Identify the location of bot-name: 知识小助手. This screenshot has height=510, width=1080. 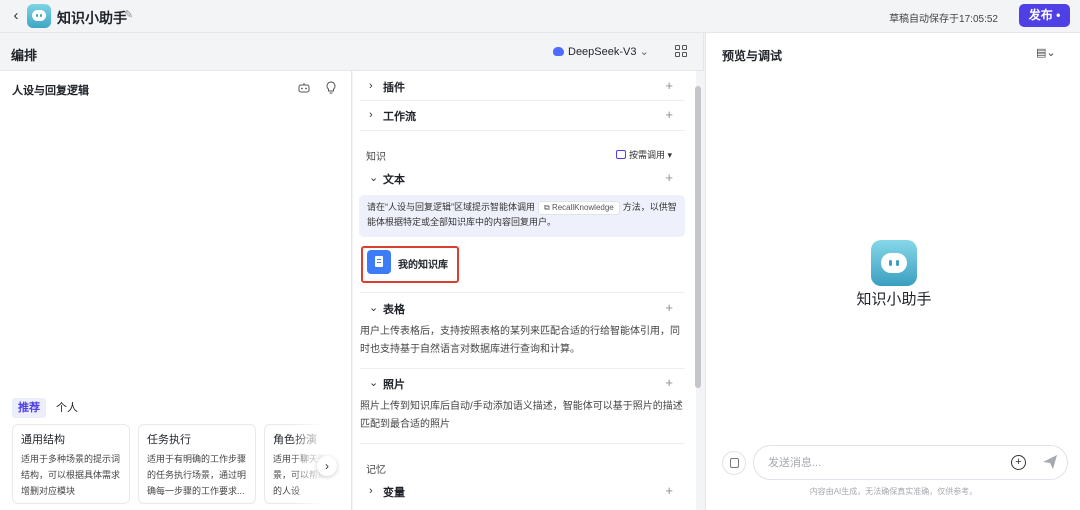
(92, 18).